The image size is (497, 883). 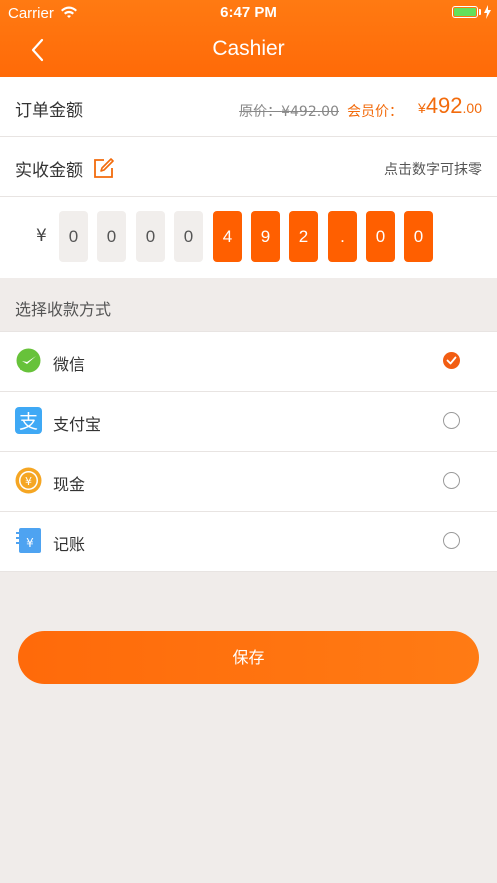 What do you see at coordinates (248, 571) in the screenshot?
I see `divider` at bounding box center [248, 571].